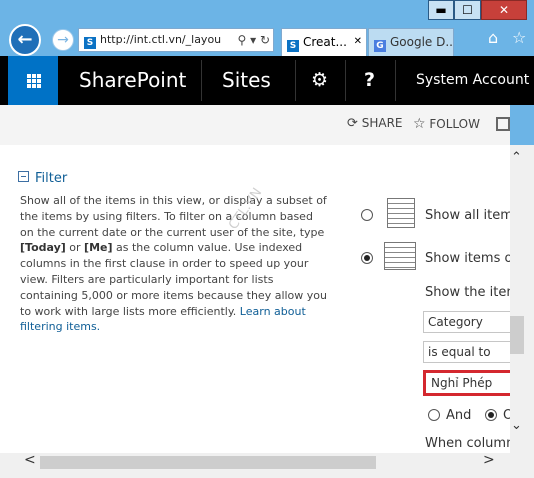 The width and height of the screenshot is (534, 478). Describe the element at coordinates (358, 42) in the screenshot. I see `tab-close-icon: ✕` at that location.